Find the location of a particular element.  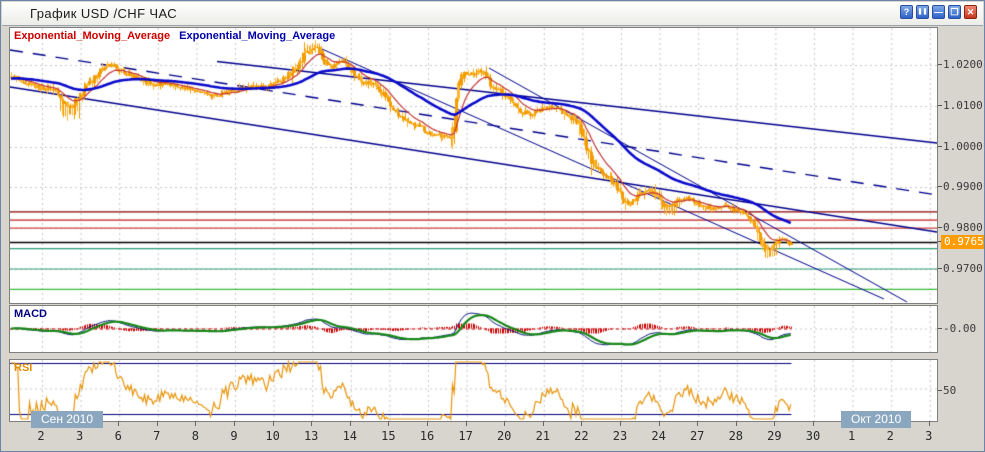

date-axis-label: 10 is located at coordinates (272, 436).